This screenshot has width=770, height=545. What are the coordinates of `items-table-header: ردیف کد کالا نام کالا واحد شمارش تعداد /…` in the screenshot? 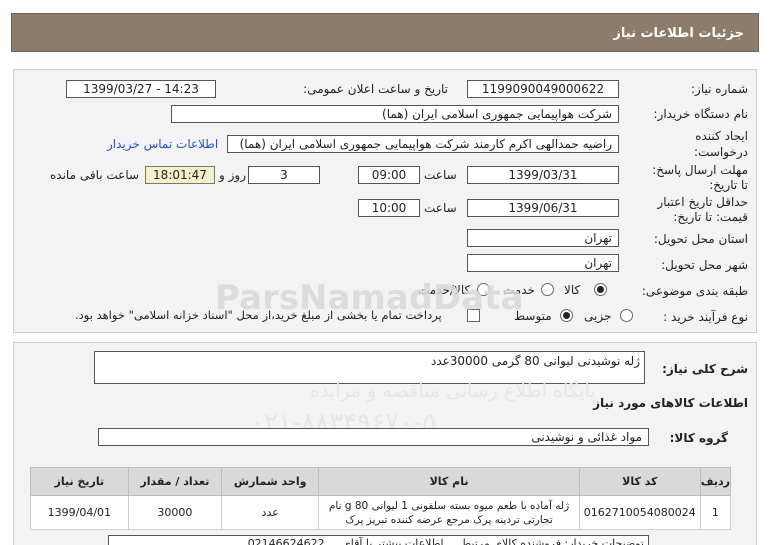 It's located at (381, 481).